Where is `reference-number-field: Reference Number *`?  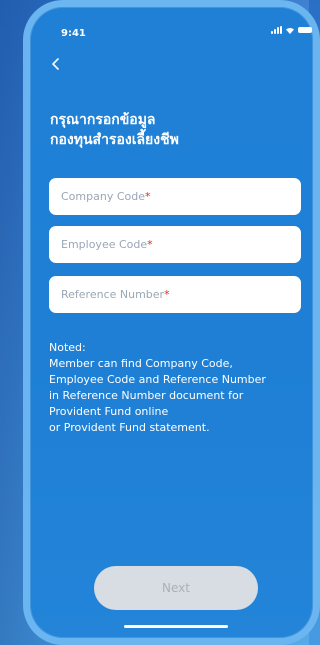
reference-number-field: Reference Number * is located at coordinates (175, 294).